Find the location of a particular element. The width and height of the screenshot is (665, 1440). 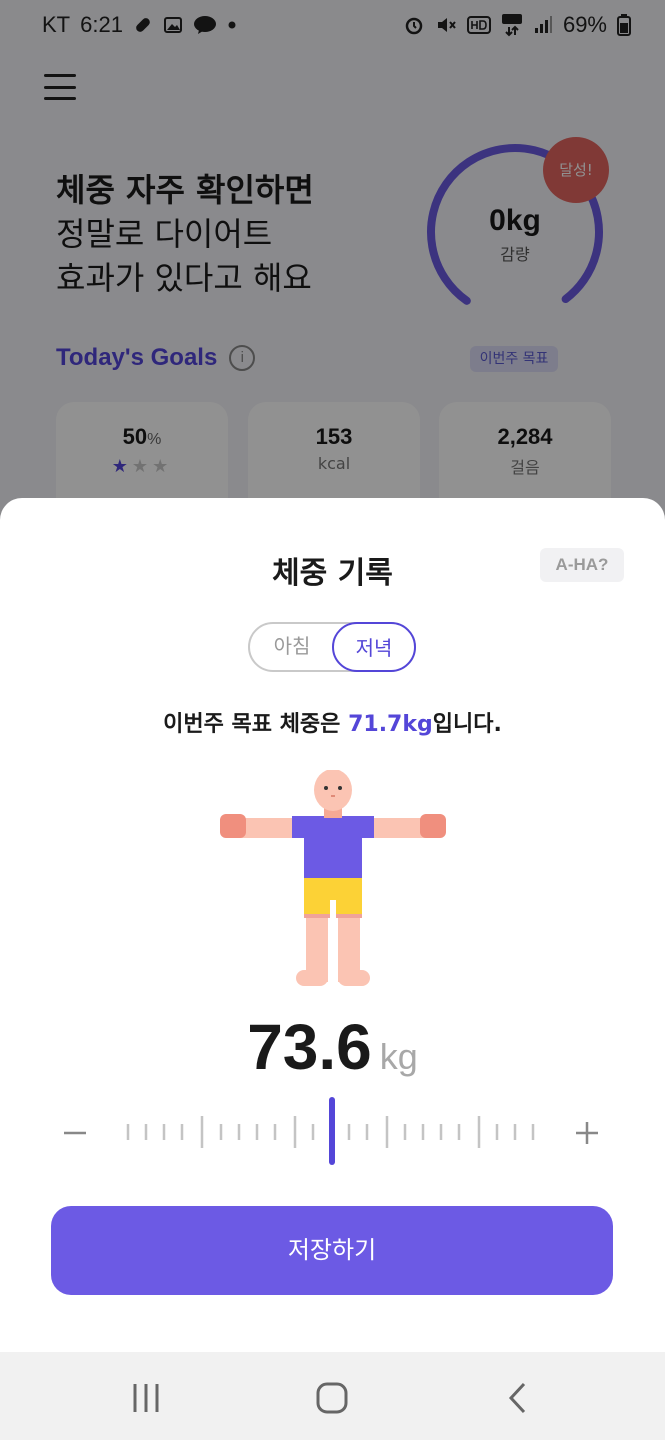

home-icon is located at coordinates (332, 1398).